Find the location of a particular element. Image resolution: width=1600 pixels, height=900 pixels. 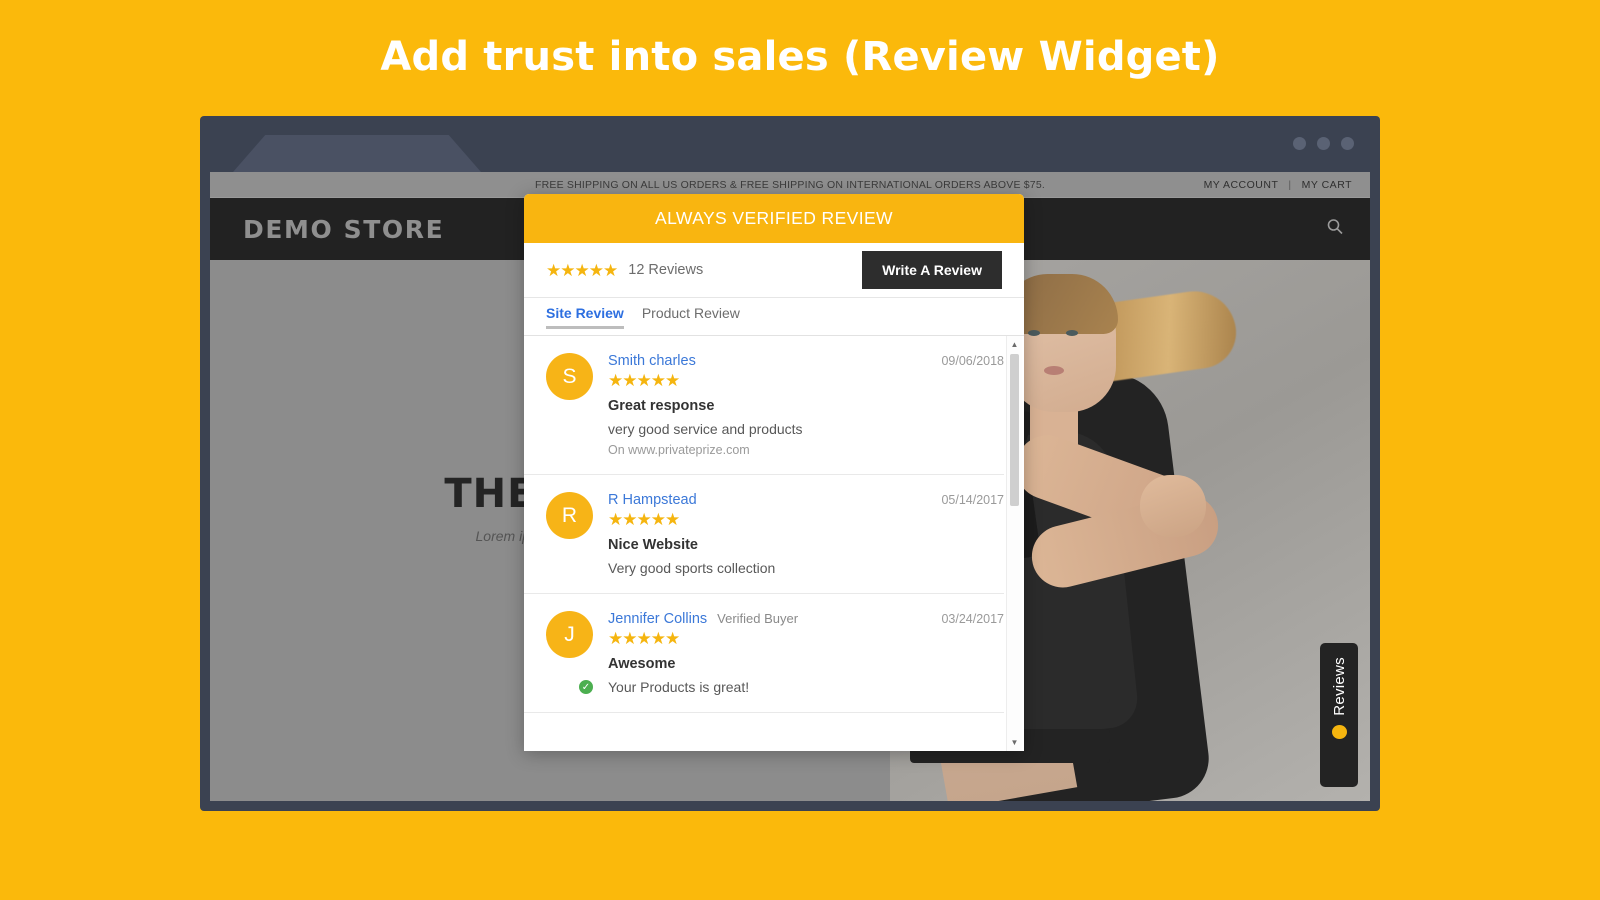

store-logo: DEMO STORE is located at coordinates (343, 229).